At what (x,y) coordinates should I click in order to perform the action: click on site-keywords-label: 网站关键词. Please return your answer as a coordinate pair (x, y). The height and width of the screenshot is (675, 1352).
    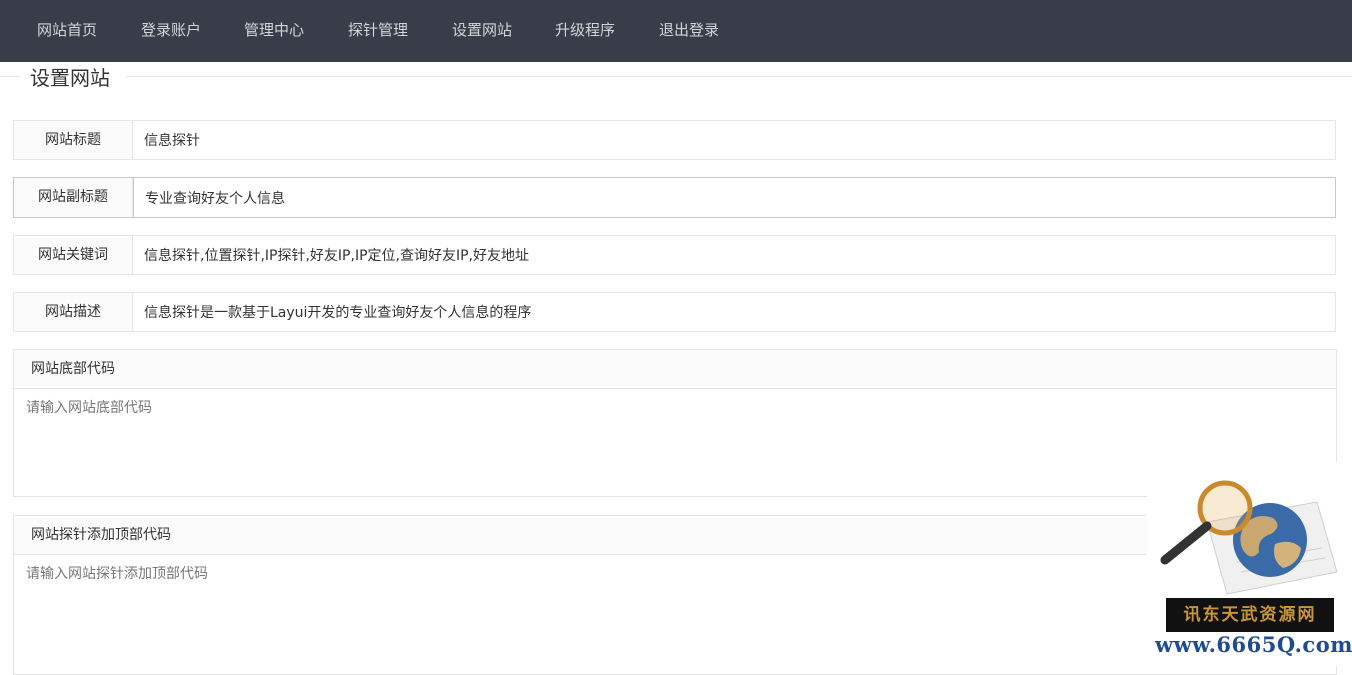
    Looking at the image, I should click on (73, 255).